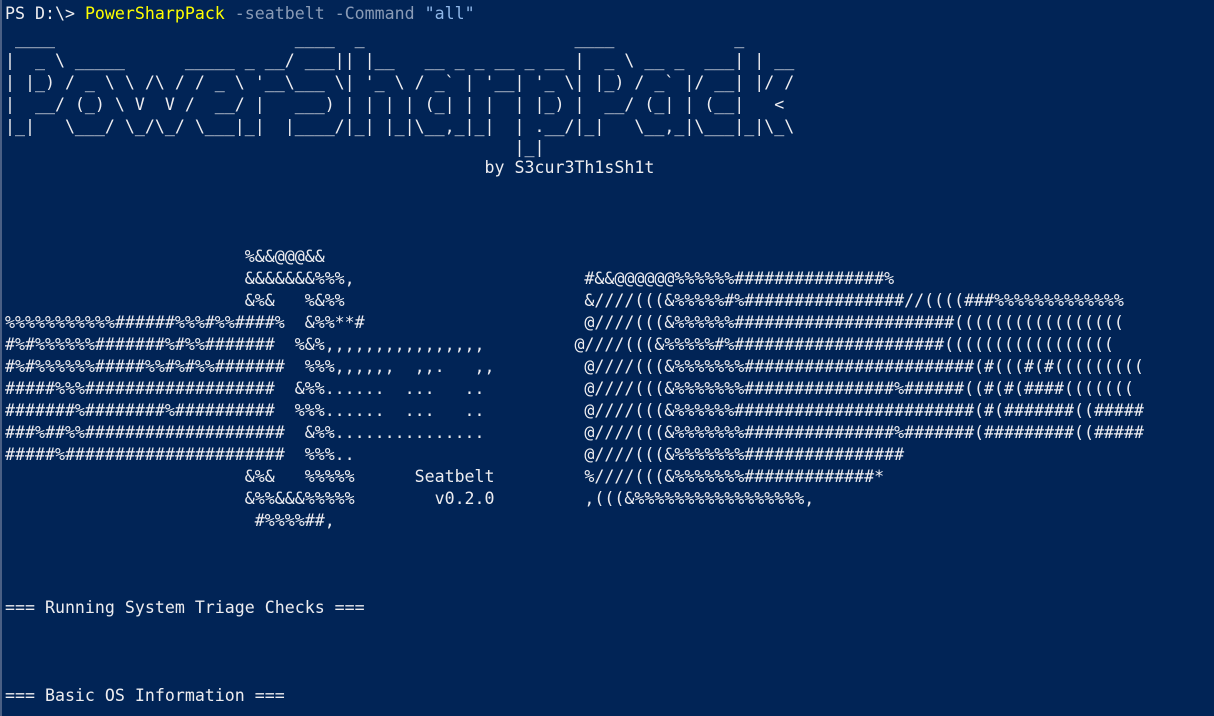 The height and width of the screenshot is (716, 1214). What do you see at coordinates (170, 520) in the screenshot?
I see `seatbelt-art-line: #%%%%##,` at bounding box center [170, 520].